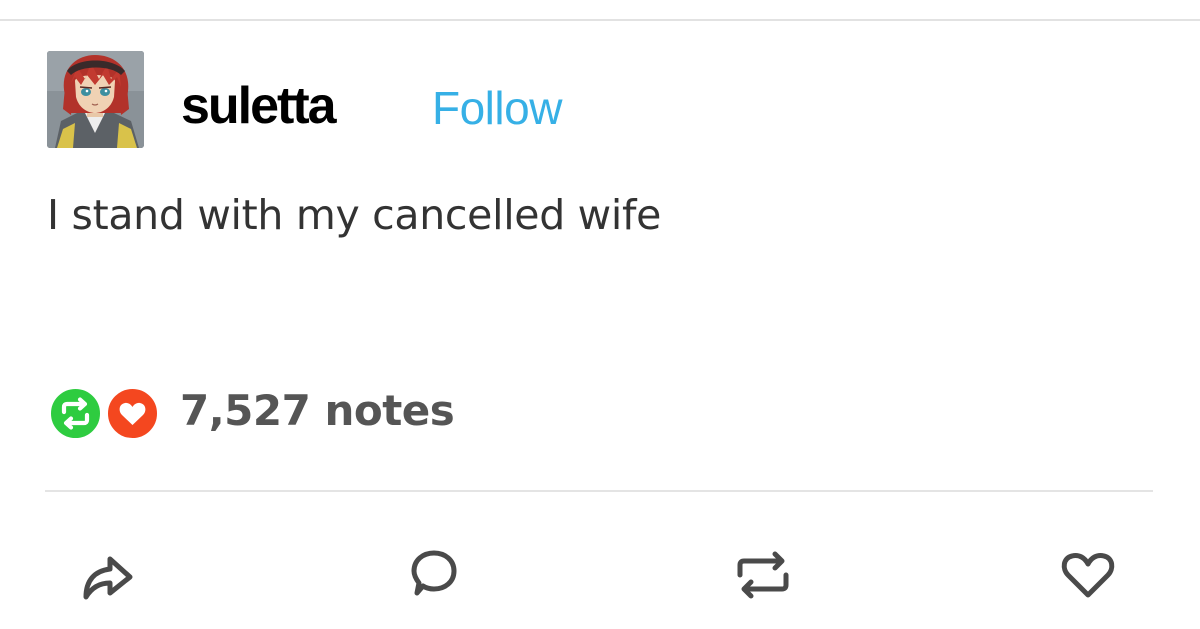  What do you see at coordinates (497, 108) in the screenshot?
I see `follow-button: Follow` at bounding box center [497, 108].